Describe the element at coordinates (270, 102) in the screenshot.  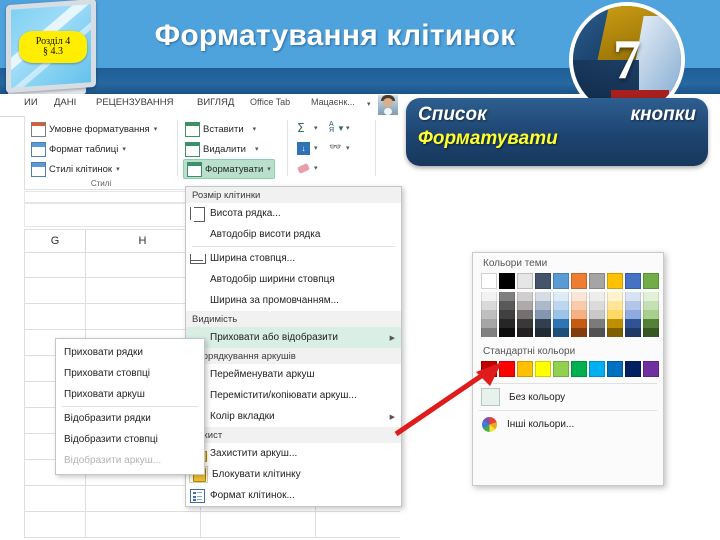
I see `tab-office-tab: Office Tab` at that location.